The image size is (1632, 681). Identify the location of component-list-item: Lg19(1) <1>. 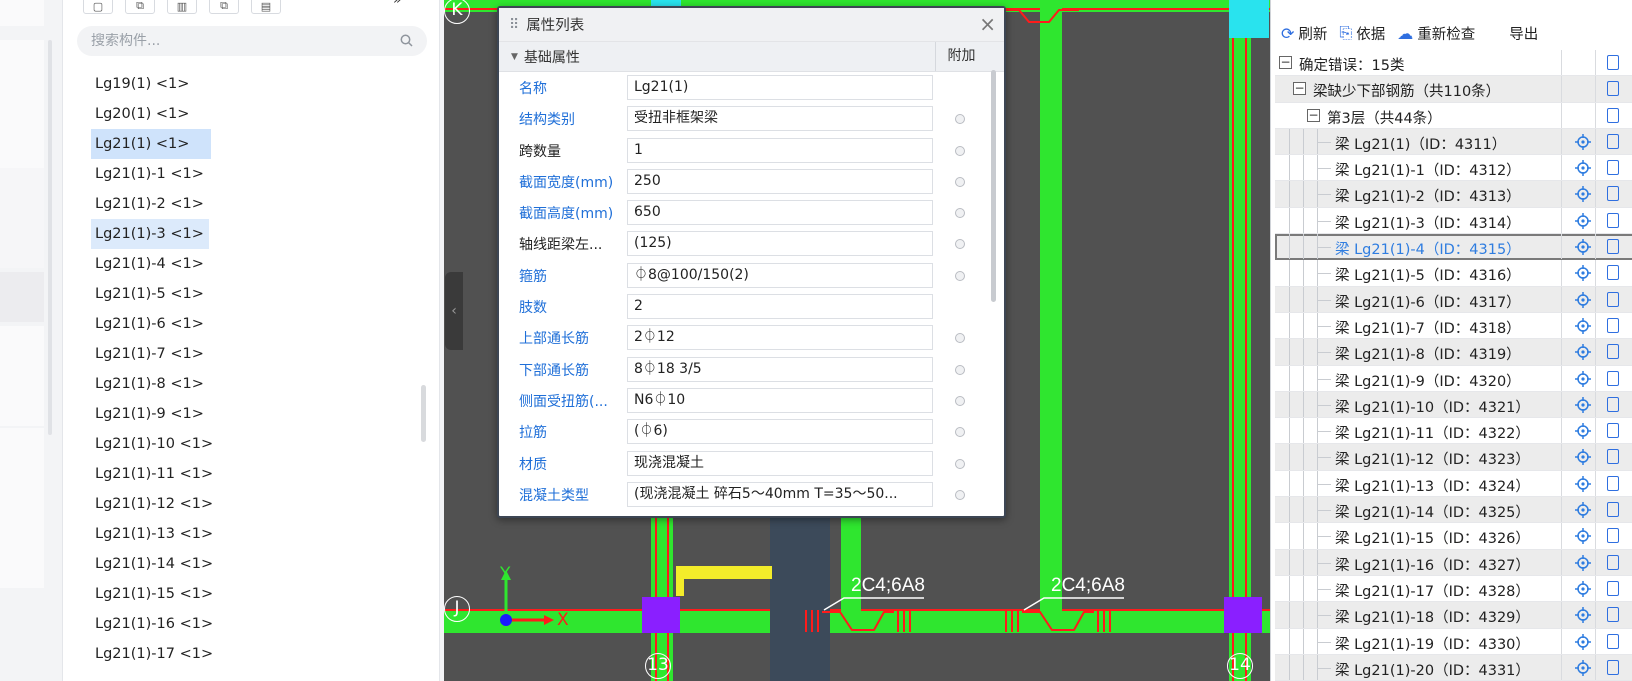
(151, 84).